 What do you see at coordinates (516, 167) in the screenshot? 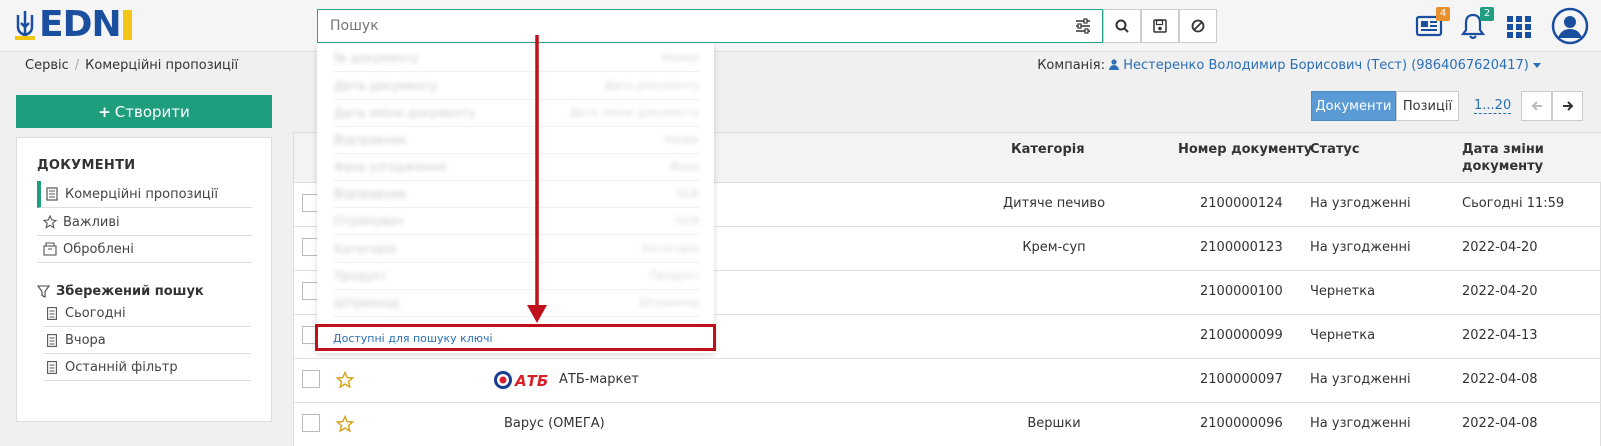
I see `dropdown-key-row: Фаза узгодження Фаза` at bounding box center [516, 167].